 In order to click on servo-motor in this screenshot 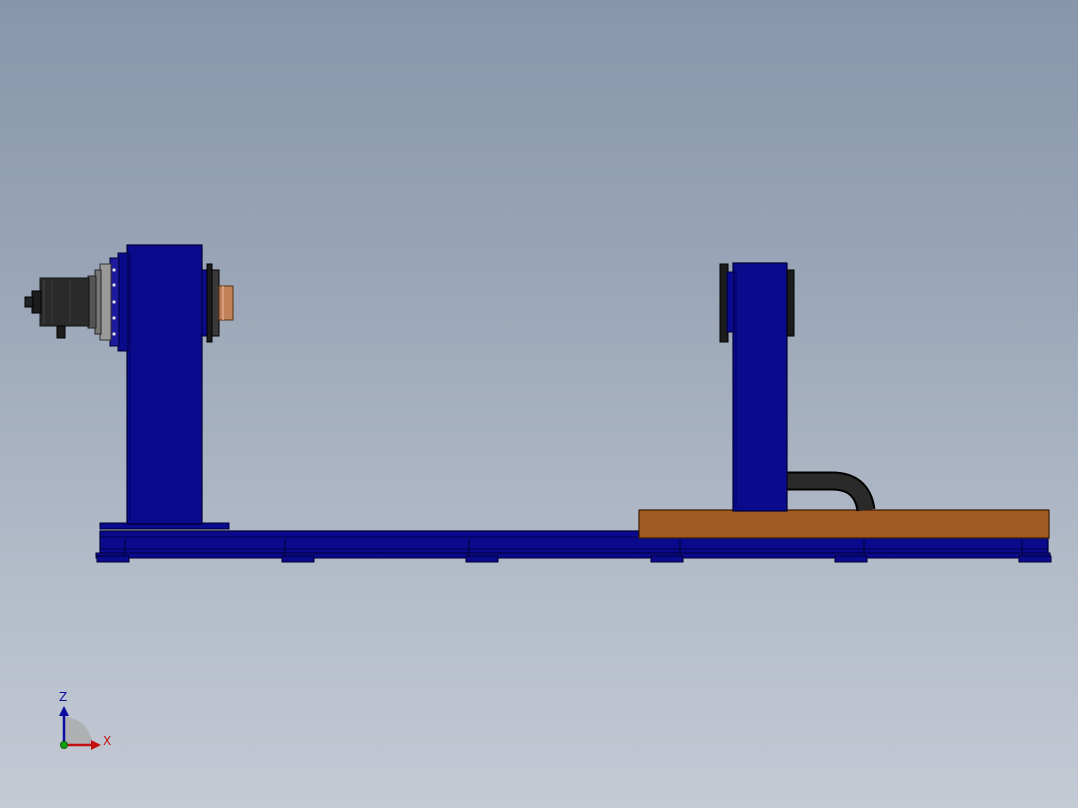, I will do `click(57, 308)`.